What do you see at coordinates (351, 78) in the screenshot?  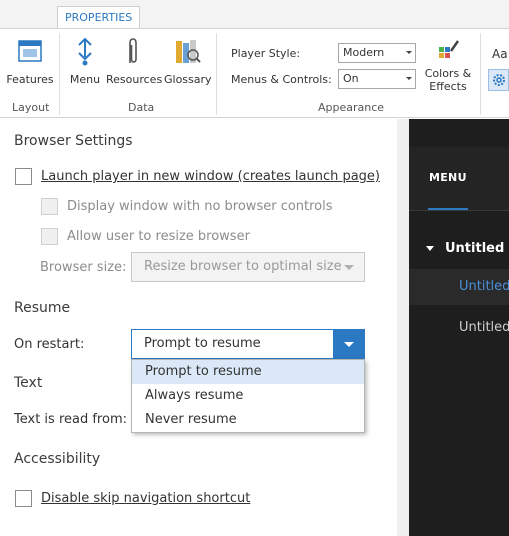 I see `menus-controls-value: On` at bounding box center [351, 78].